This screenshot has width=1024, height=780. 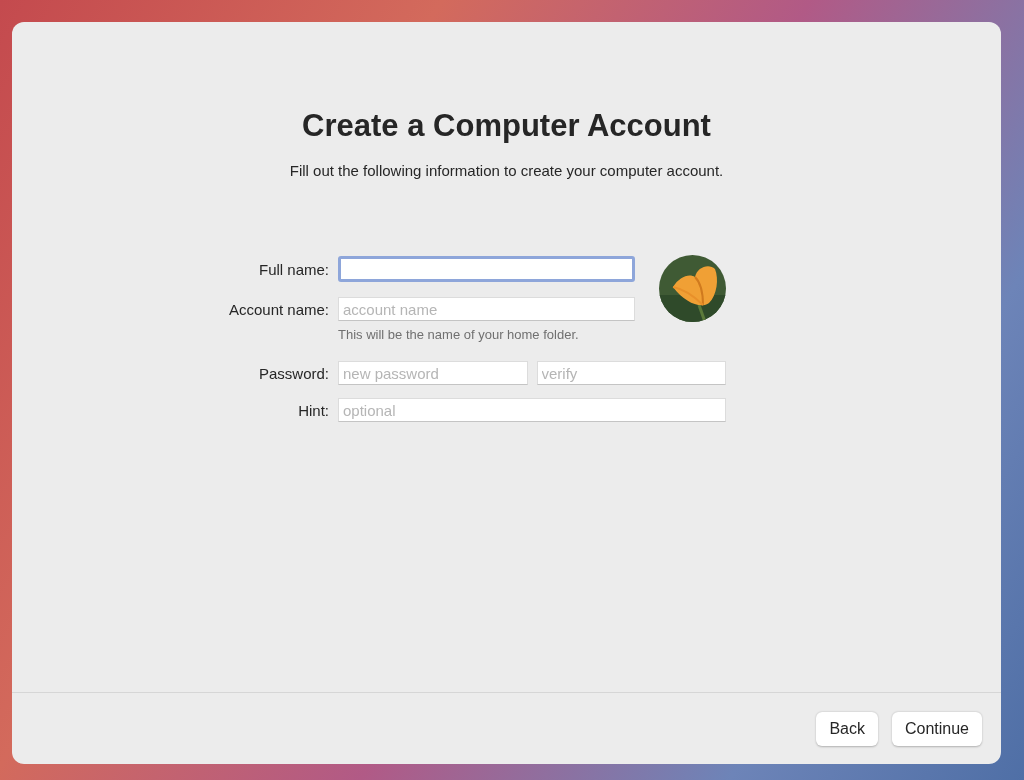 What do you see at coordinates (847, 728) in the screenshot?
I see `dialog-button: Back` at bounding box center [847, 728].